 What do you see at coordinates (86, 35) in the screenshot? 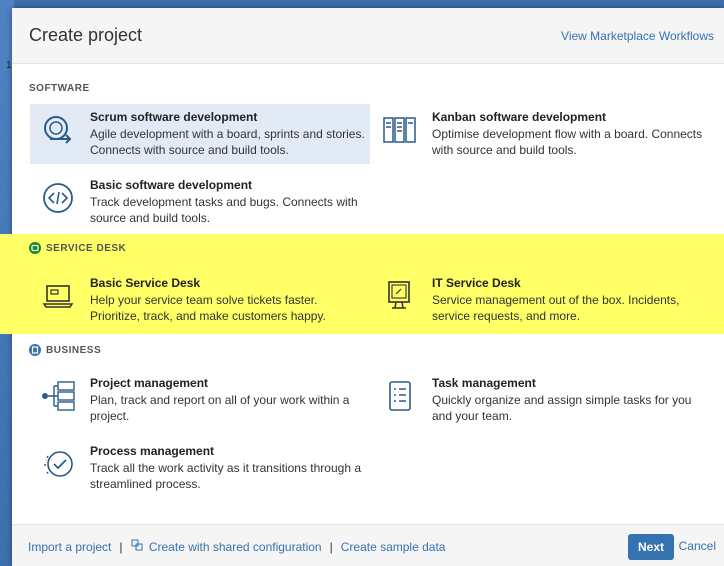
I see `dialog-title: Create project` at bounding box center [86, 35].